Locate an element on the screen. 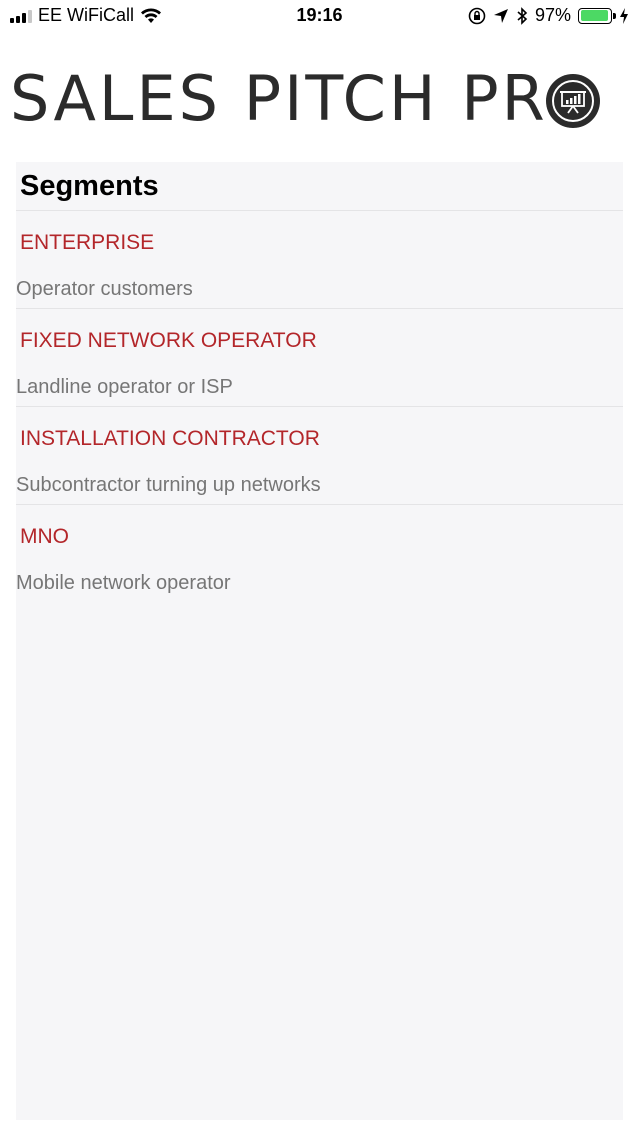  segment-description: Mobile network operator is located at coordinates (123, 583).